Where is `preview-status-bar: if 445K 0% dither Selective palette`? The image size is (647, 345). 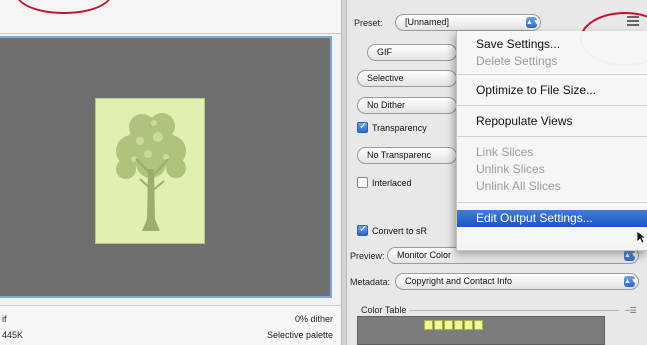 preview-status-bar: if 445K 0% dither Selective palette is located at coordinates (170, 325).